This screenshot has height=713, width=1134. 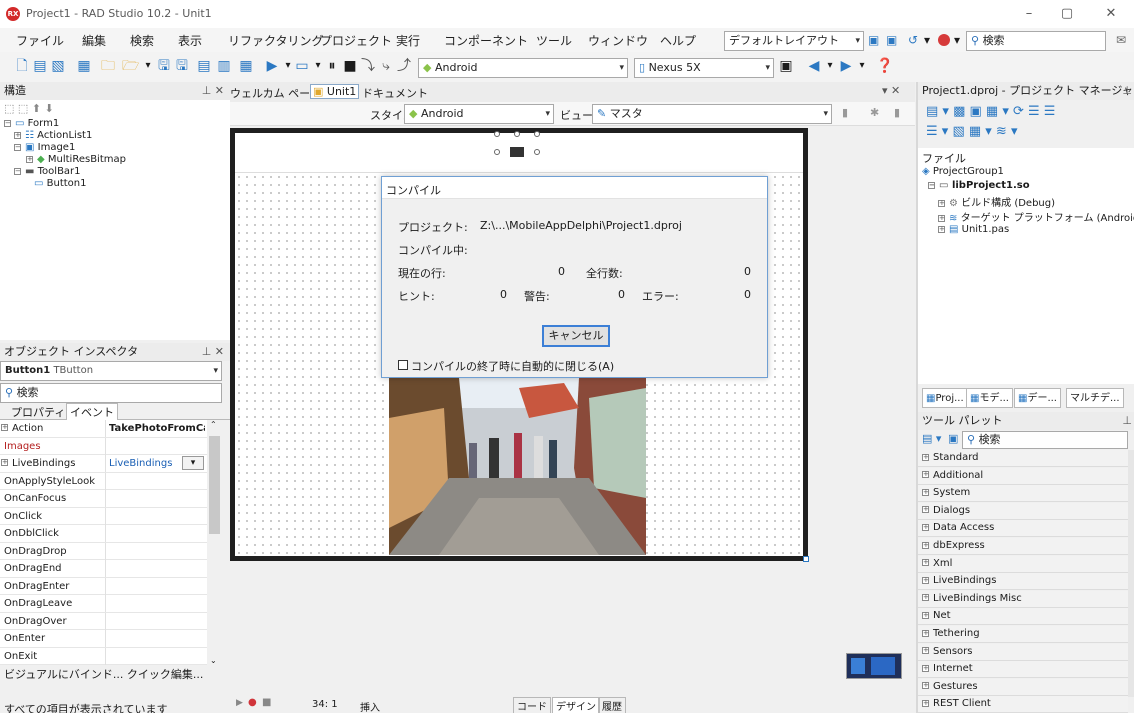 What do you see at coordinates (1045, 440) in the screenshot?
I see `tool-palette-search-input: ⚲ 検索` at bounding box center [1045, 440].